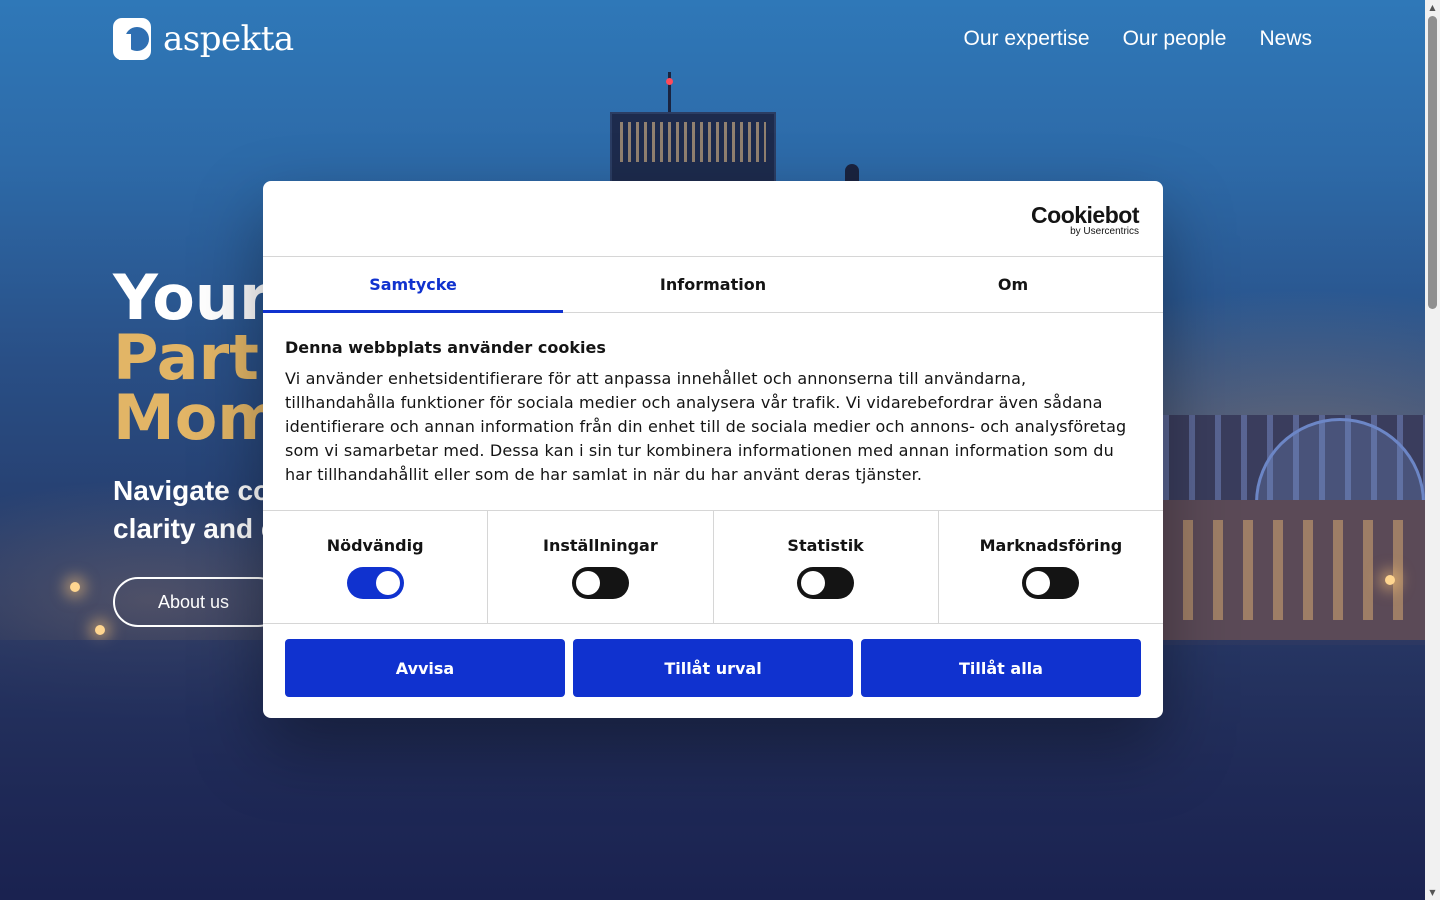 The width and height of the screenshot is (1440, 900). Describe the element at coordinates (1027, 39) in the screenshot. I see `nav-our-expertise: Our expertise` at that location.